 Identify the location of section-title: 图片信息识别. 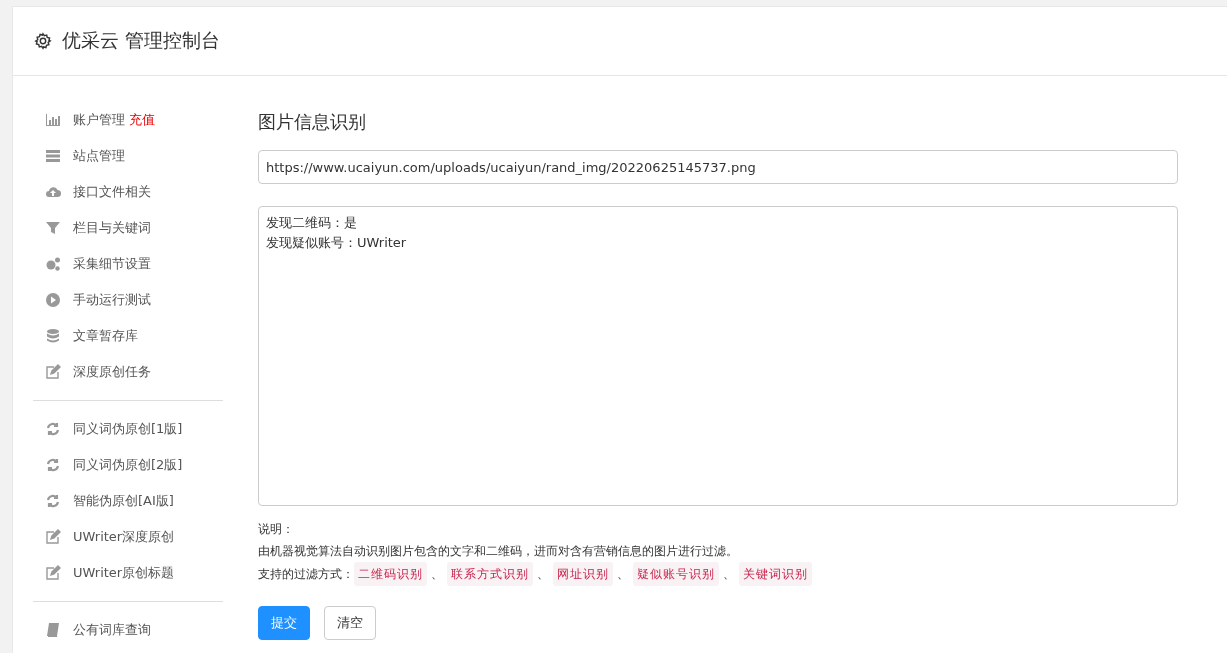
(312, 122).